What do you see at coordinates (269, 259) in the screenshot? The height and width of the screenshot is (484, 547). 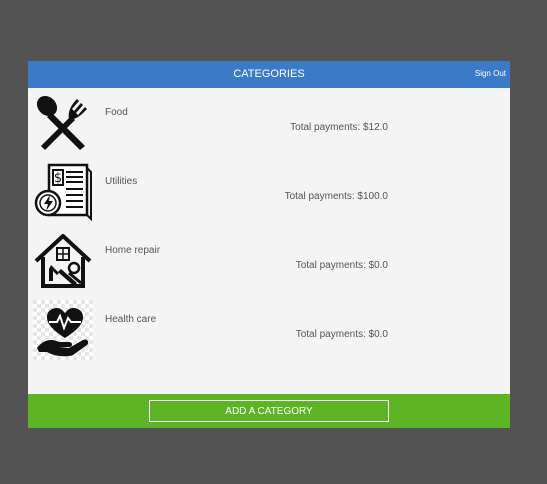 I see `category-item-home-repair: Home repair Total payments: $0.0` at bounding box center [269, 259].